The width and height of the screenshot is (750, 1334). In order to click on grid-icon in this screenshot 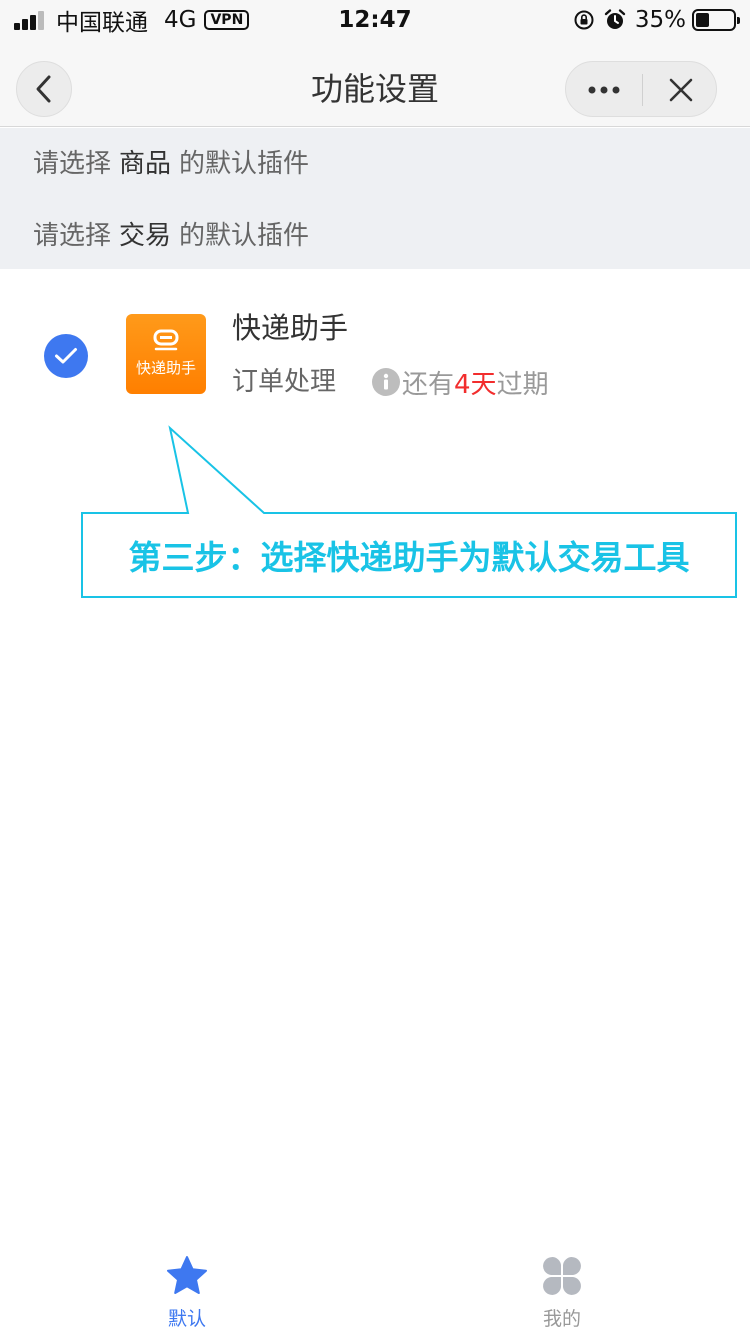, I will do `click(562, 1276)`.